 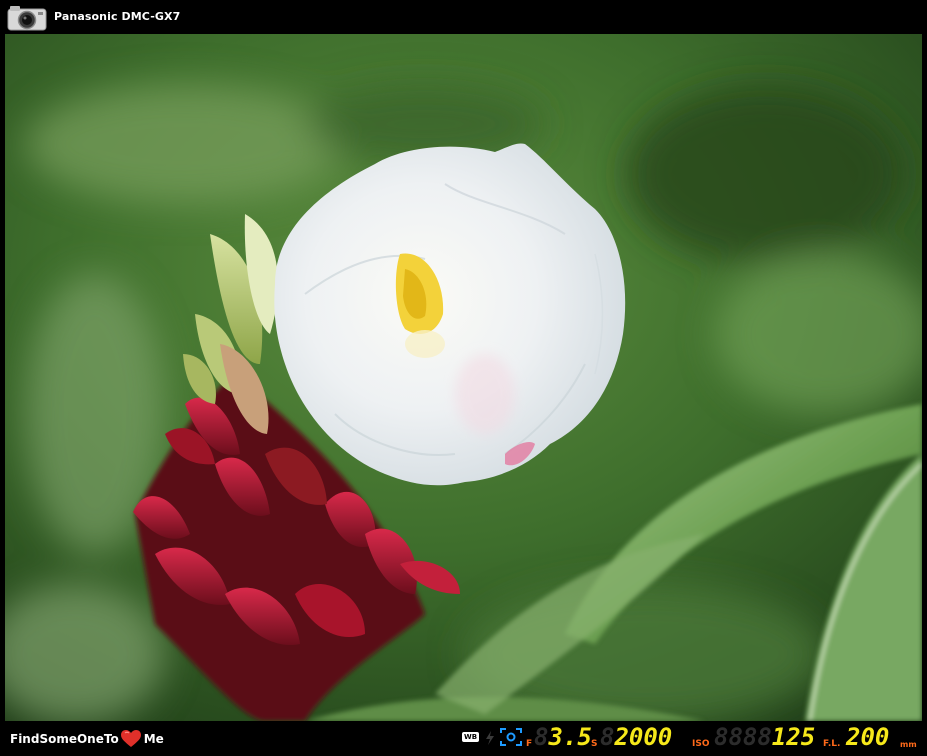 I want to click on focal-length-label: F.L., so click(x=832, y=744).